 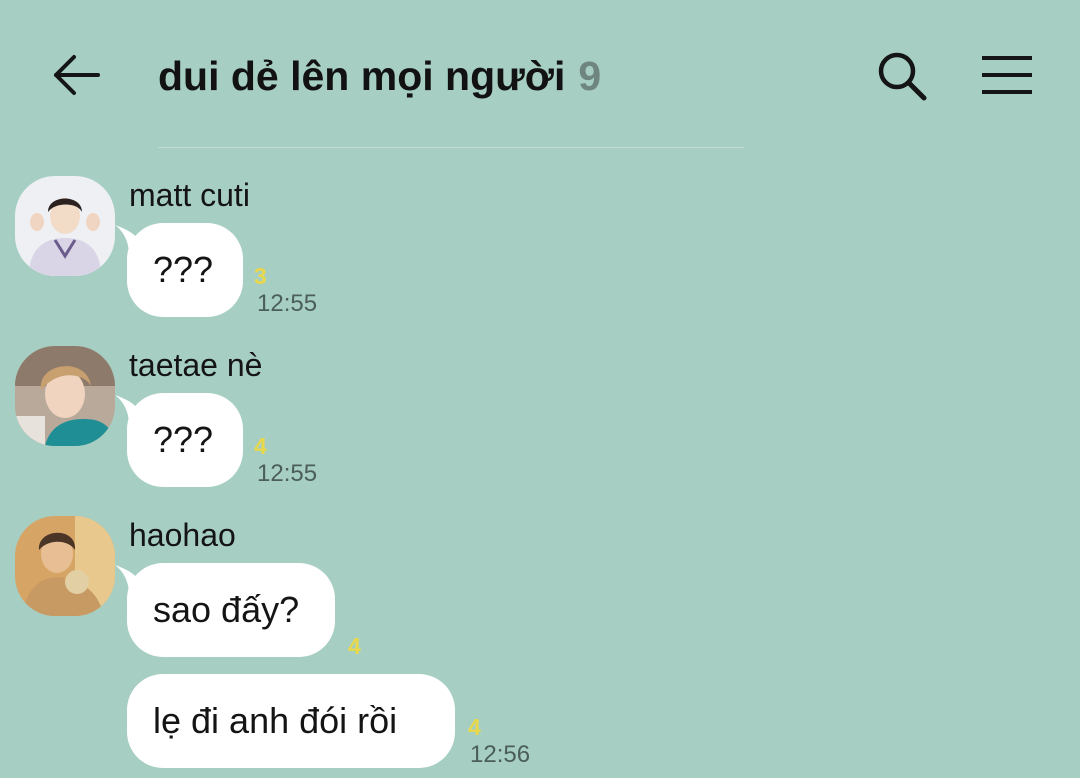 What do you see at coordinates (451, 147) in the screenshot?
I see `header-divider` at bounding box center [451, 147].